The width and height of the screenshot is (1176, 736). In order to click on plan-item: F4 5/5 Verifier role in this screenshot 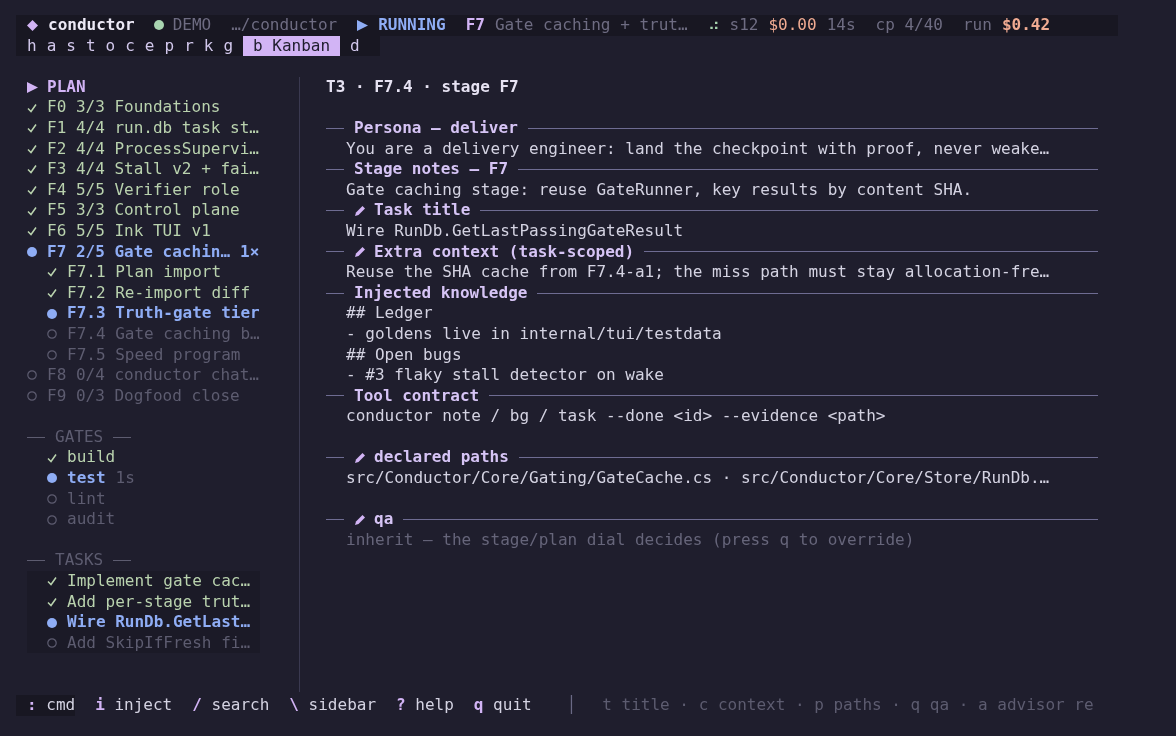, I will do `click(143, 190)`.